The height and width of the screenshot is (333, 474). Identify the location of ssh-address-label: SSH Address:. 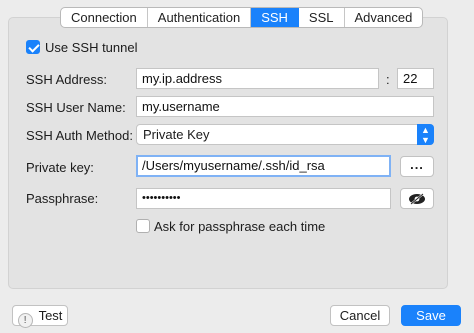
(66, 79).